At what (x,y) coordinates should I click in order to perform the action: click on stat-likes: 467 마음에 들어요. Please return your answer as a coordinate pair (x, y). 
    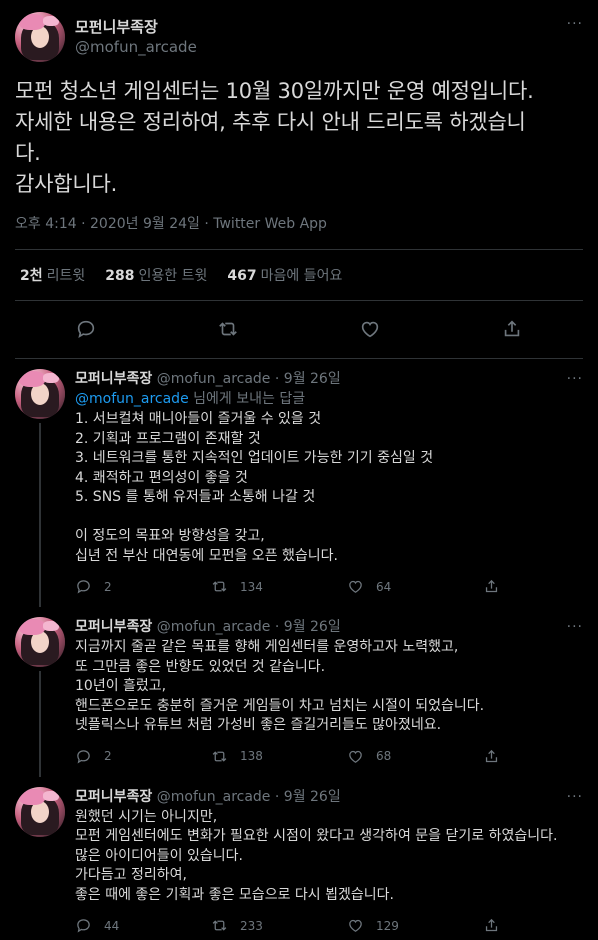
    Looking at the image, I should click on (284, 275).